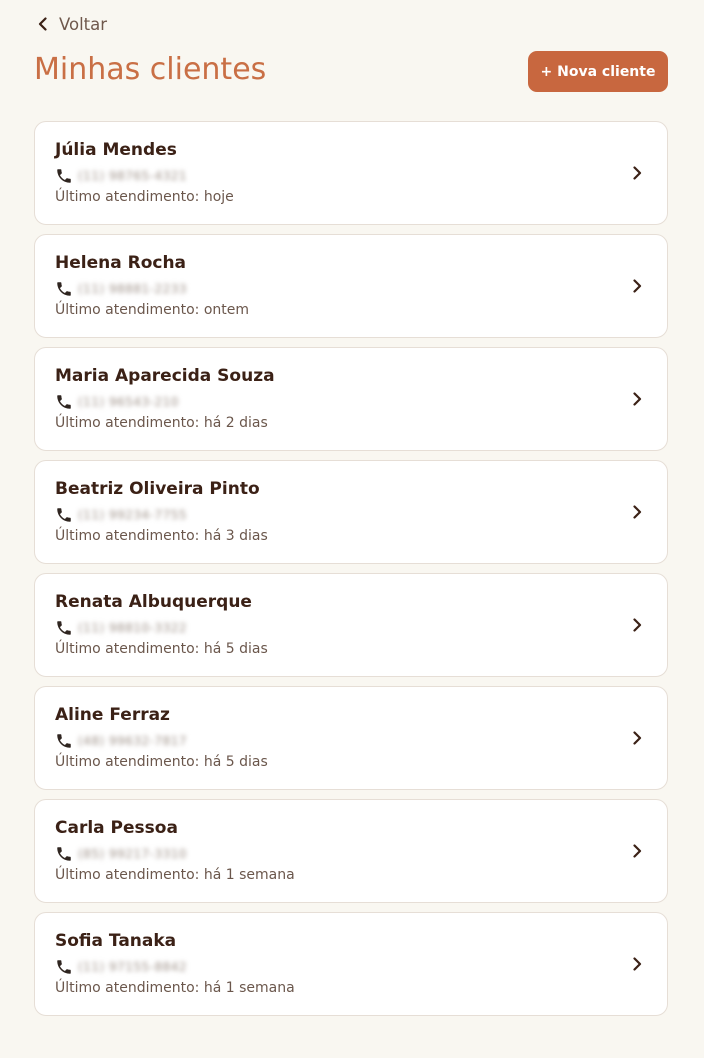 The height and width of the screenshot is (1058, 704). Describe the element at coordinates (132, 515) in the screenshot. I see `client-phone: (11) 99234-7755` at that location.